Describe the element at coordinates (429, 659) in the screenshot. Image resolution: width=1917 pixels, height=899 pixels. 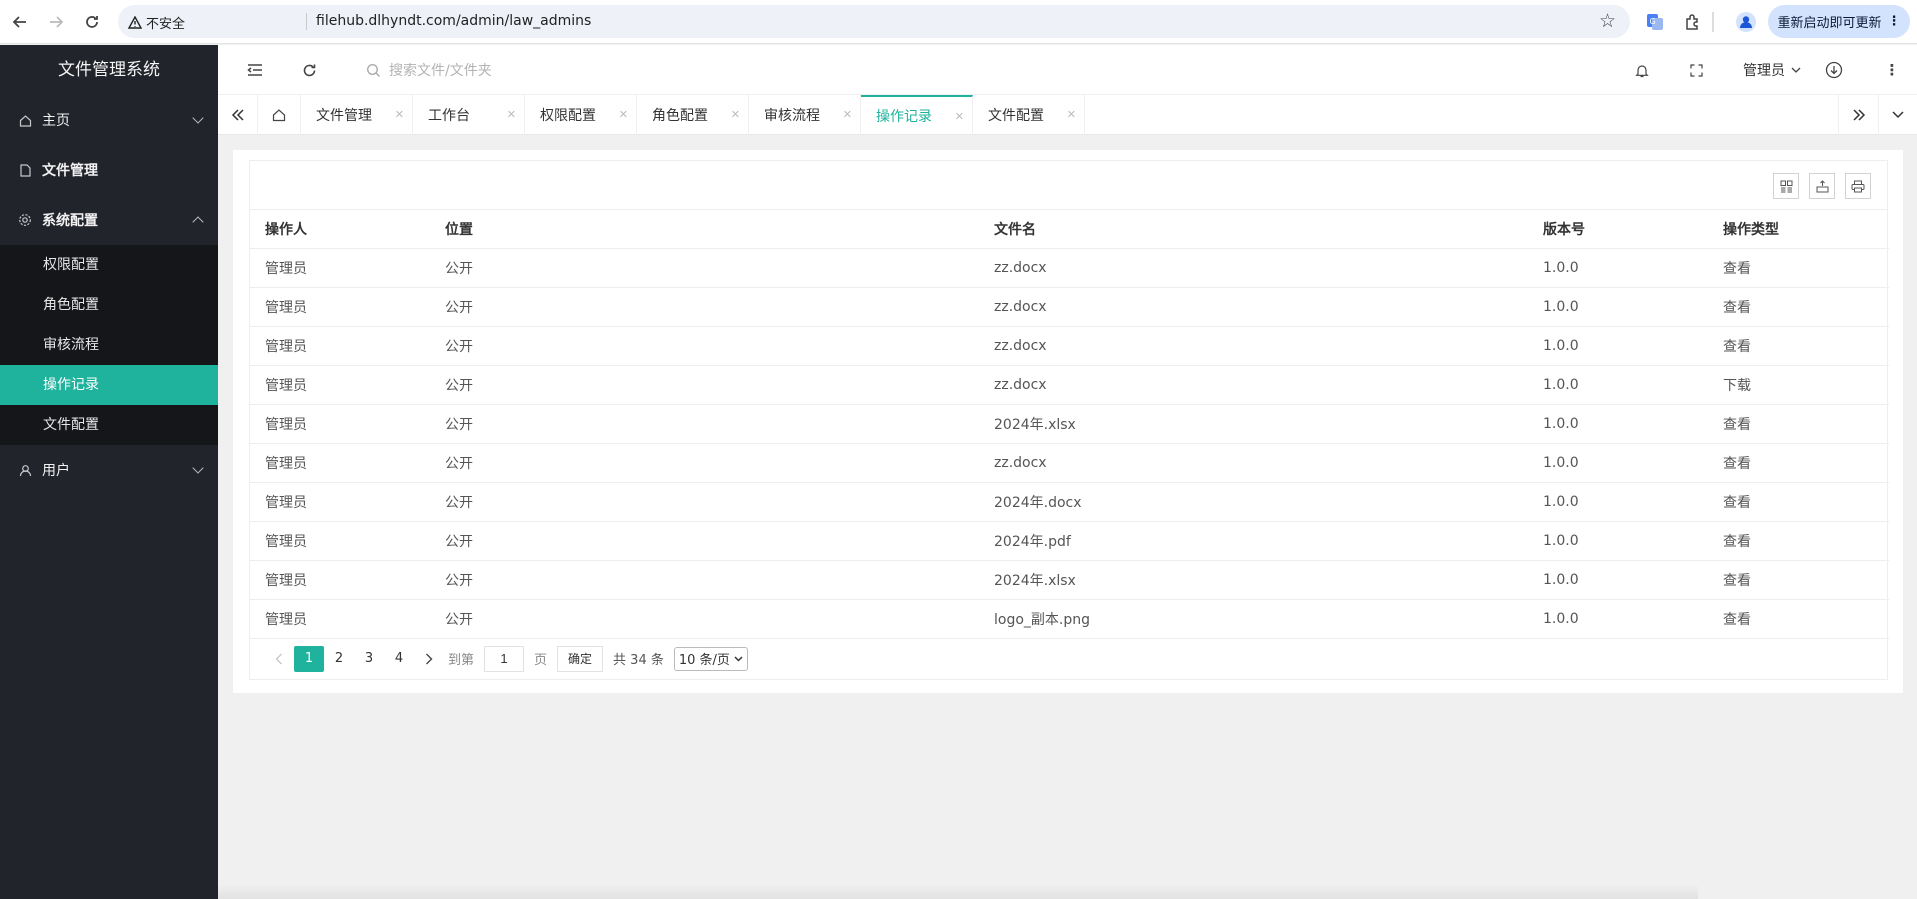
I see `next-page-icon` at that location.